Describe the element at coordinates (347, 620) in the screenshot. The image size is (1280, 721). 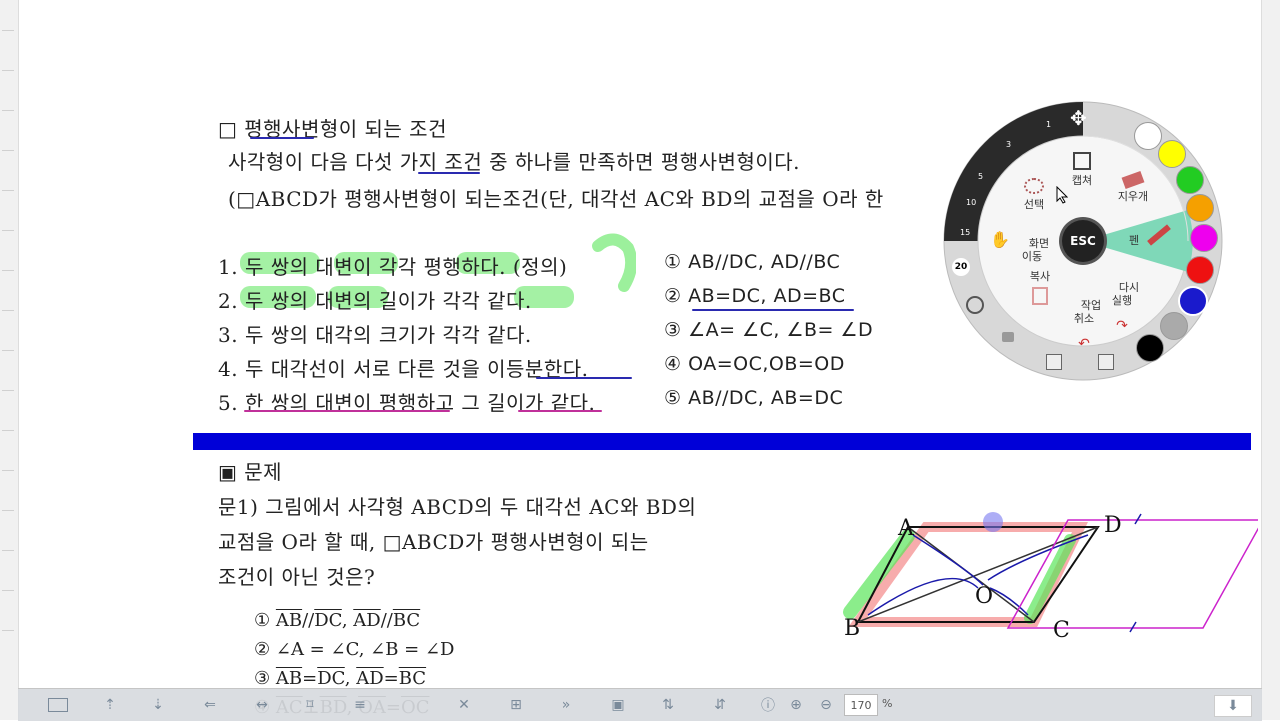
I see `choice-1-sep2: ,` at that location.